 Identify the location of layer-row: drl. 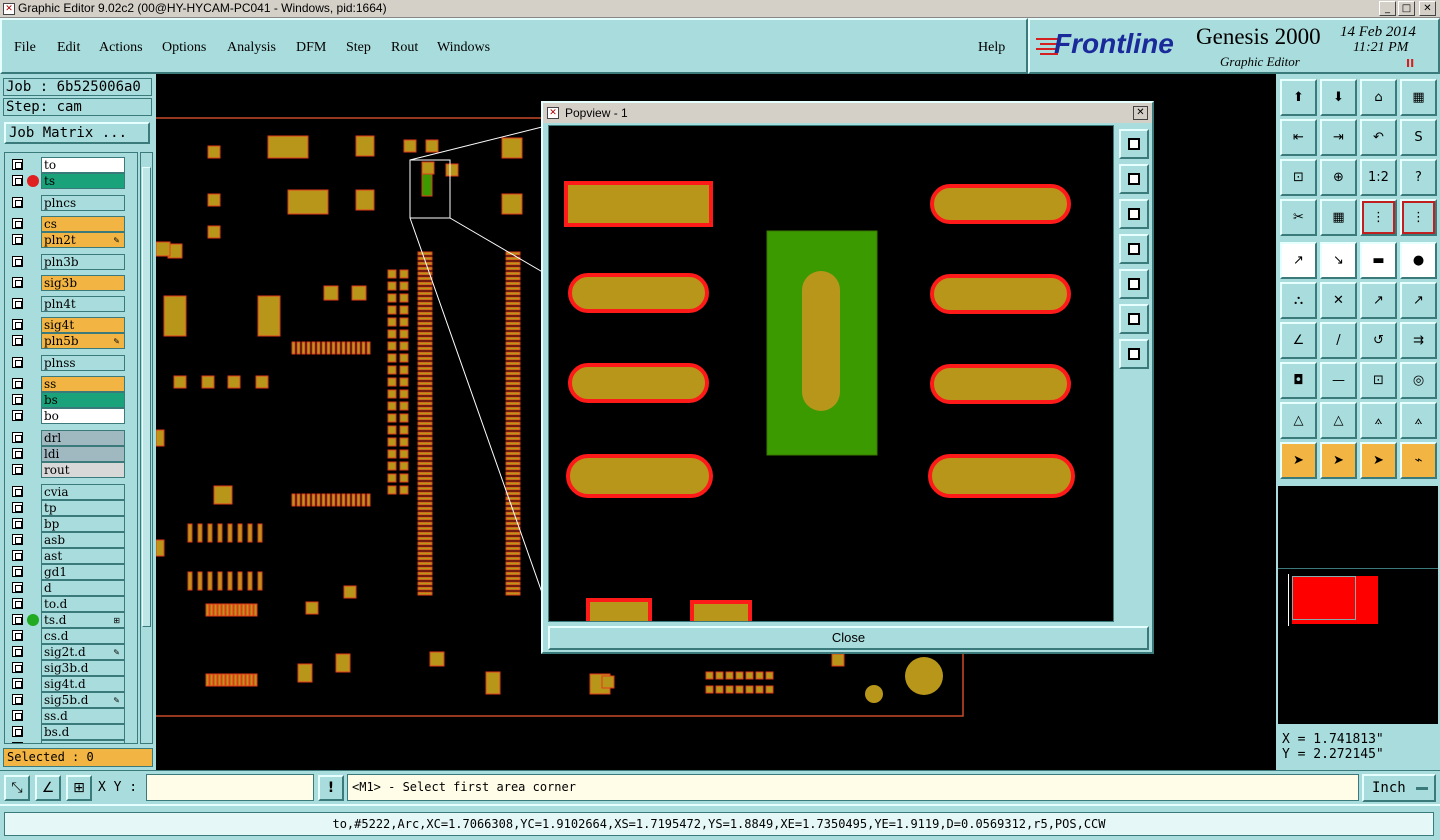
(71, 438).